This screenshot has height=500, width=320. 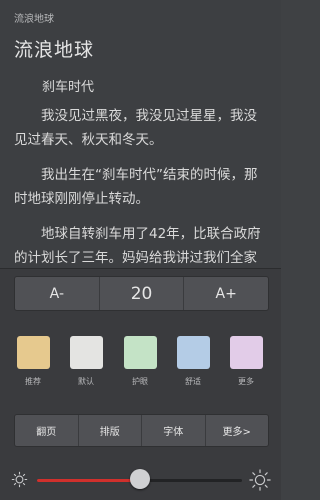 I want to click on default-theme-swatch, so click(x=86, y=352).